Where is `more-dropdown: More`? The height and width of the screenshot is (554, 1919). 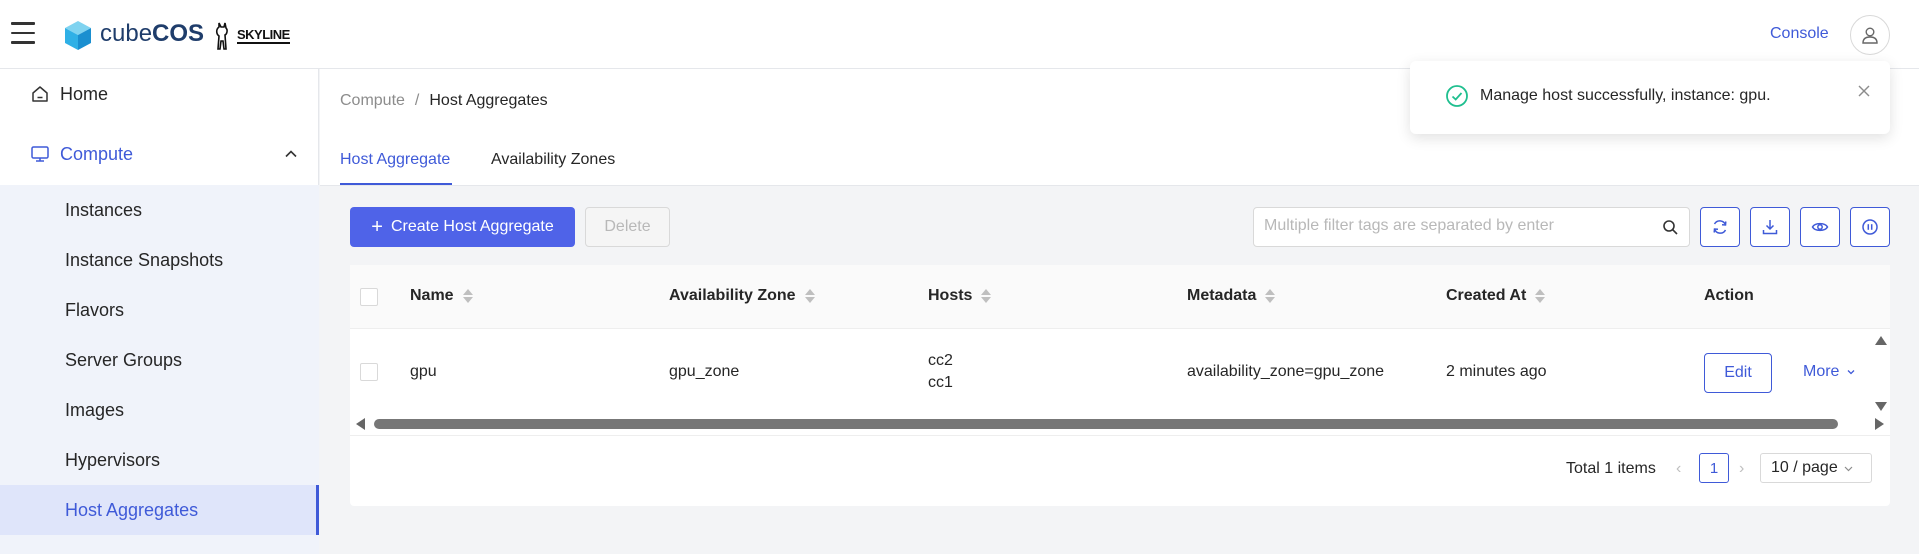
more-dropdown: More is located at coordinates (1829, 372).